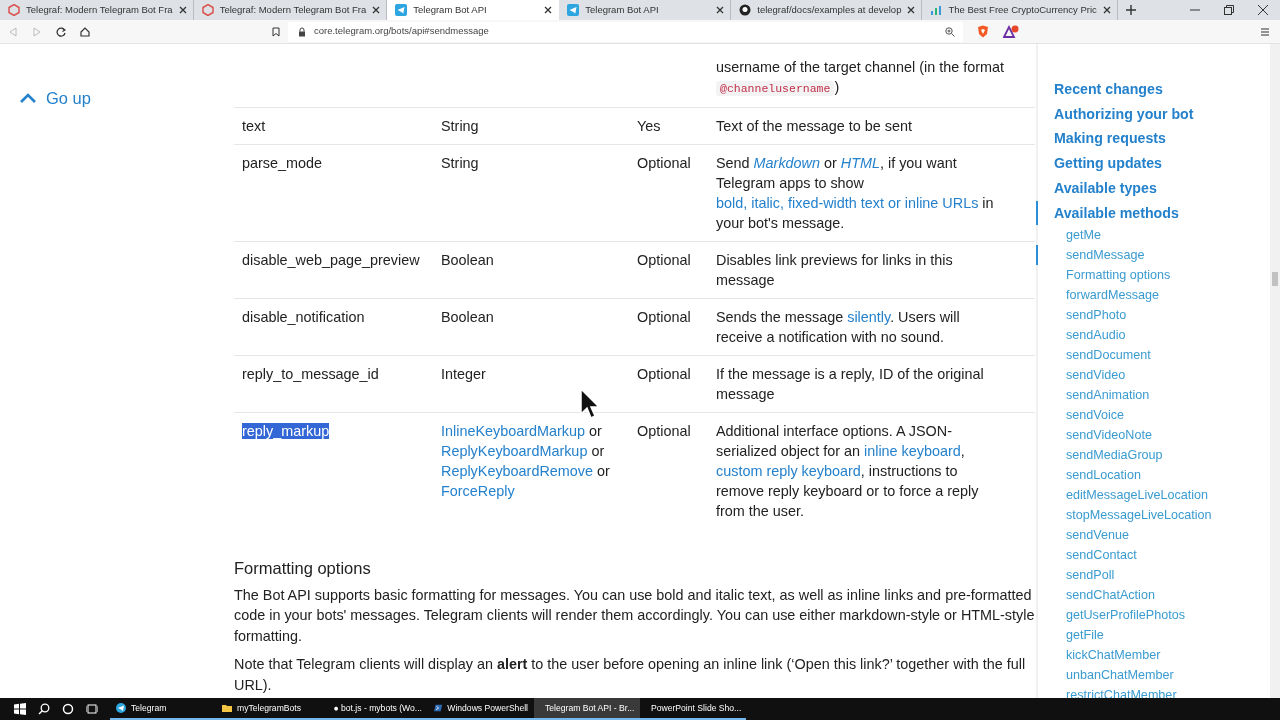  Describe the element at coordinates (517, 471) in the screenshot. I see `link: ReplyKeyboardRemove` at that location.